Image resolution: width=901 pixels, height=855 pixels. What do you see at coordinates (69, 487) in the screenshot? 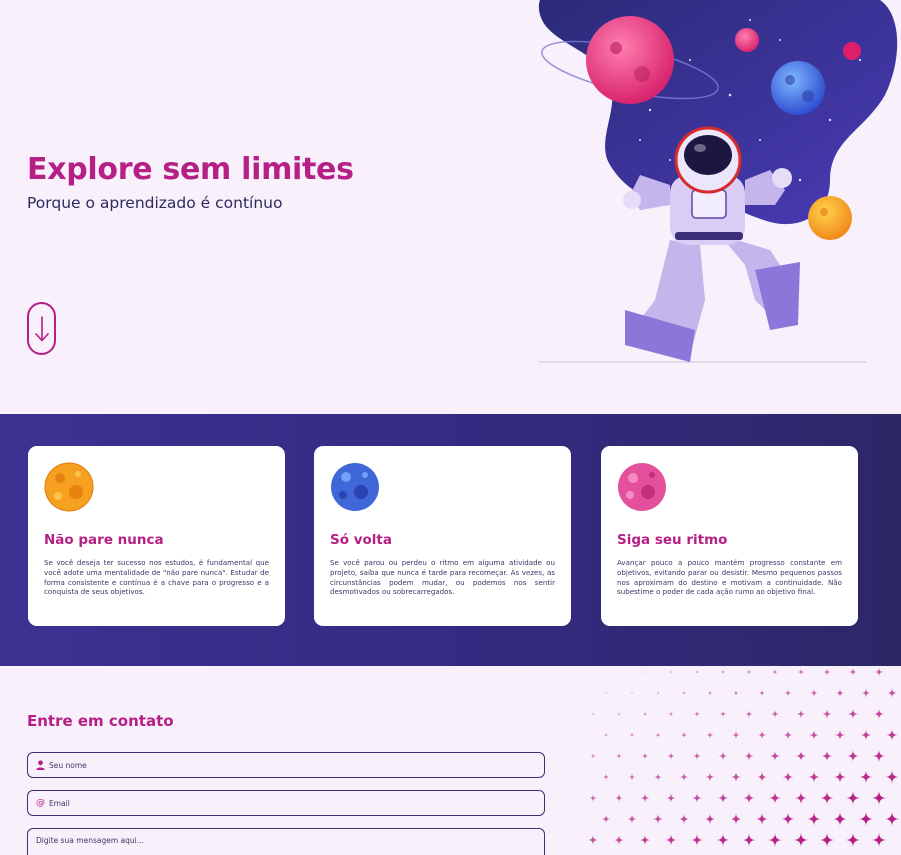
I see `orange-planet-icon` at bounding box center [69, 487].